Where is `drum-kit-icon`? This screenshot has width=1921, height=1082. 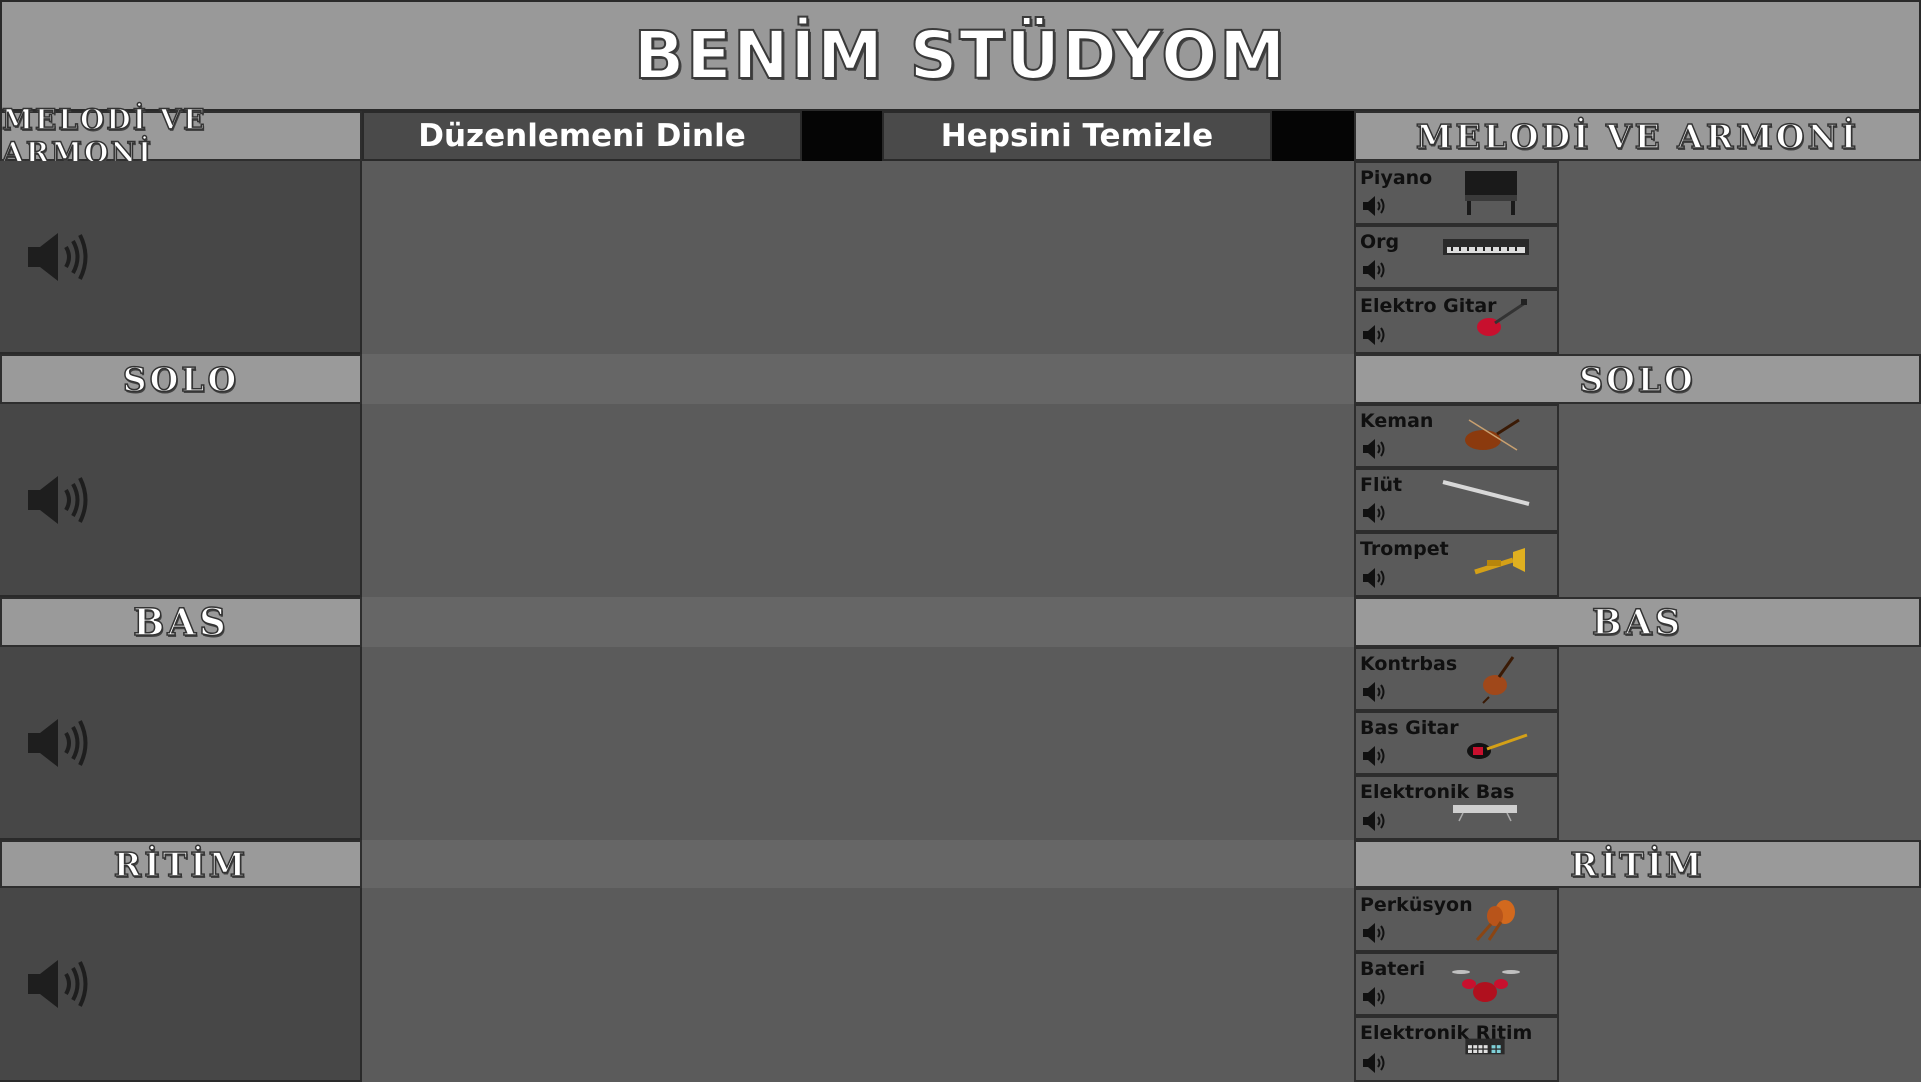 drum-kit-icon is located at coordinates (1486, 986).